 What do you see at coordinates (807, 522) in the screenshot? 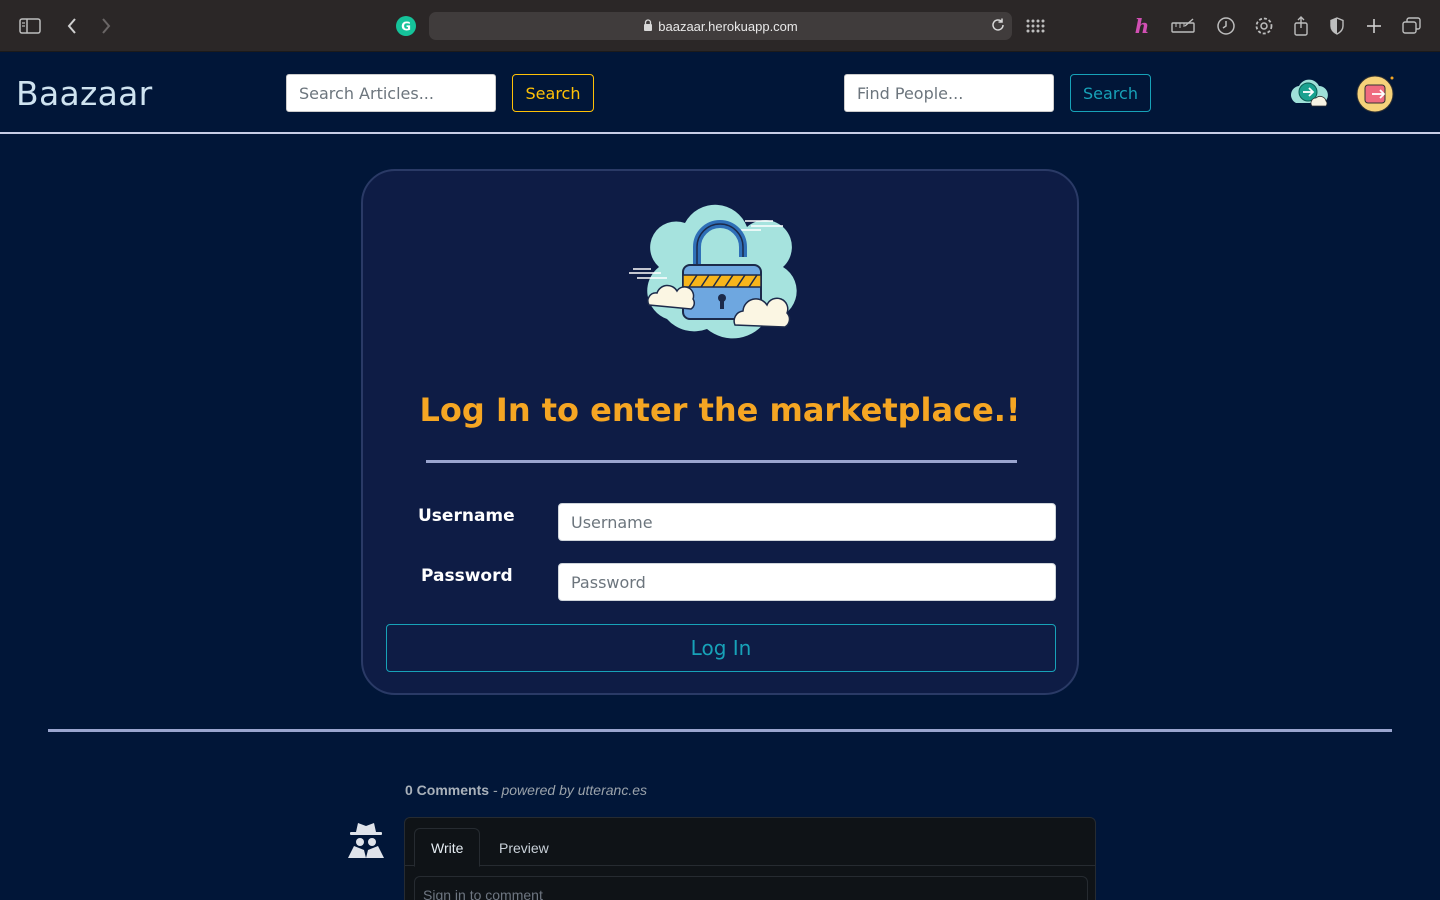
I see `username-field` at bounding box center [807, 522].